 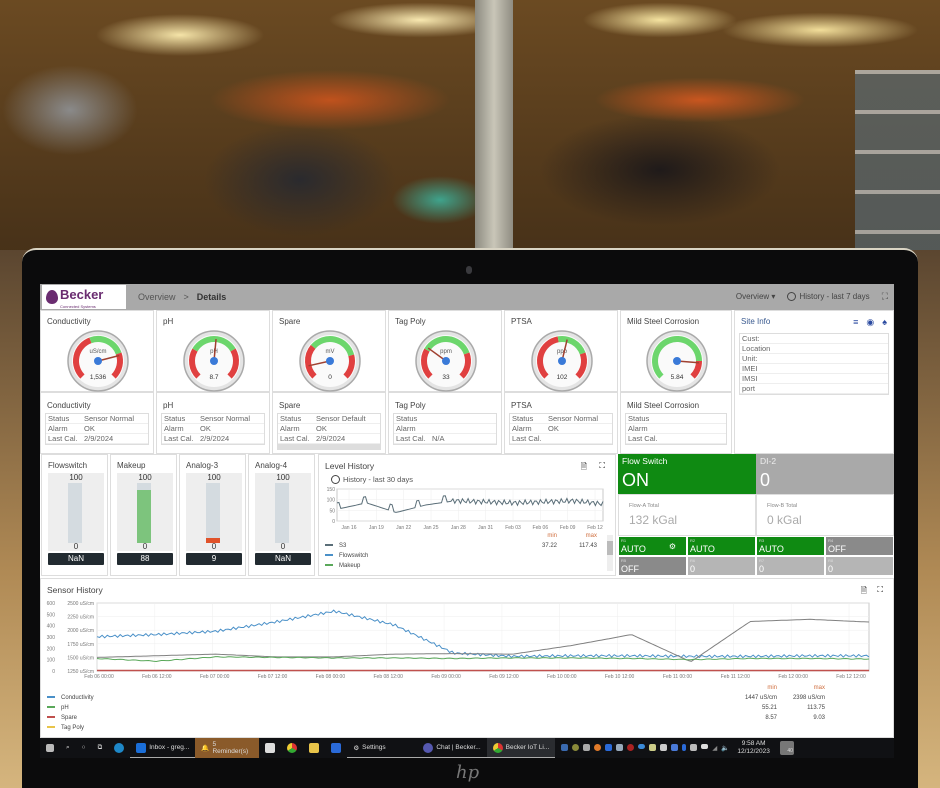 I want to click on level-tube, so click(x=213, y=513).